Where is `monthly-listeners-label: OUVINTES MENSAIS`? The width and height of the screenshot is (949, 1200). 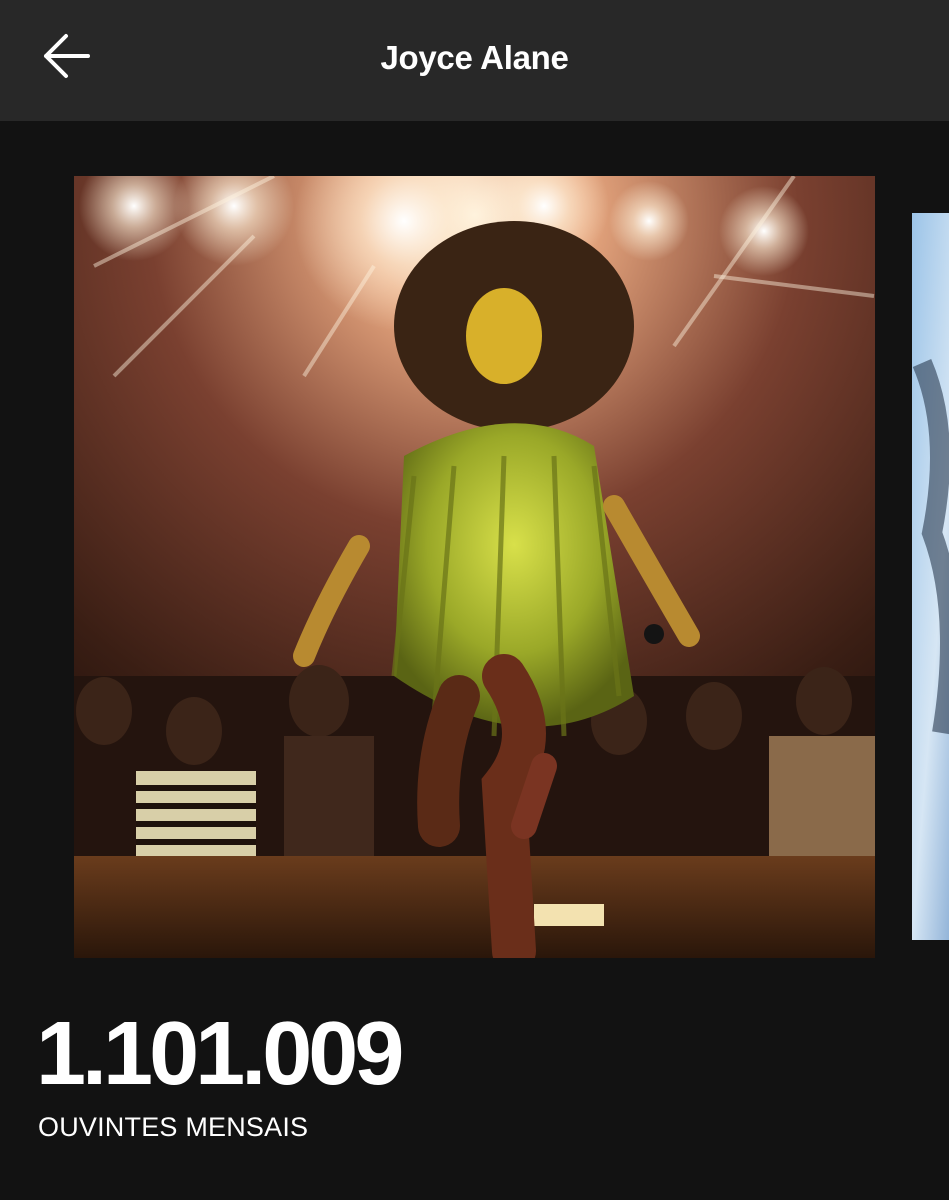 monthly-listeners-label: OUVINTES MENSAIS is located at coordinates (173, 1127).